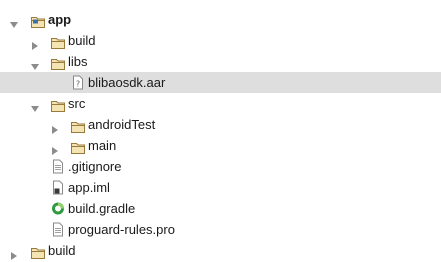  I want to click on tree-row-androidtest: androidTest, so click(220, 124).